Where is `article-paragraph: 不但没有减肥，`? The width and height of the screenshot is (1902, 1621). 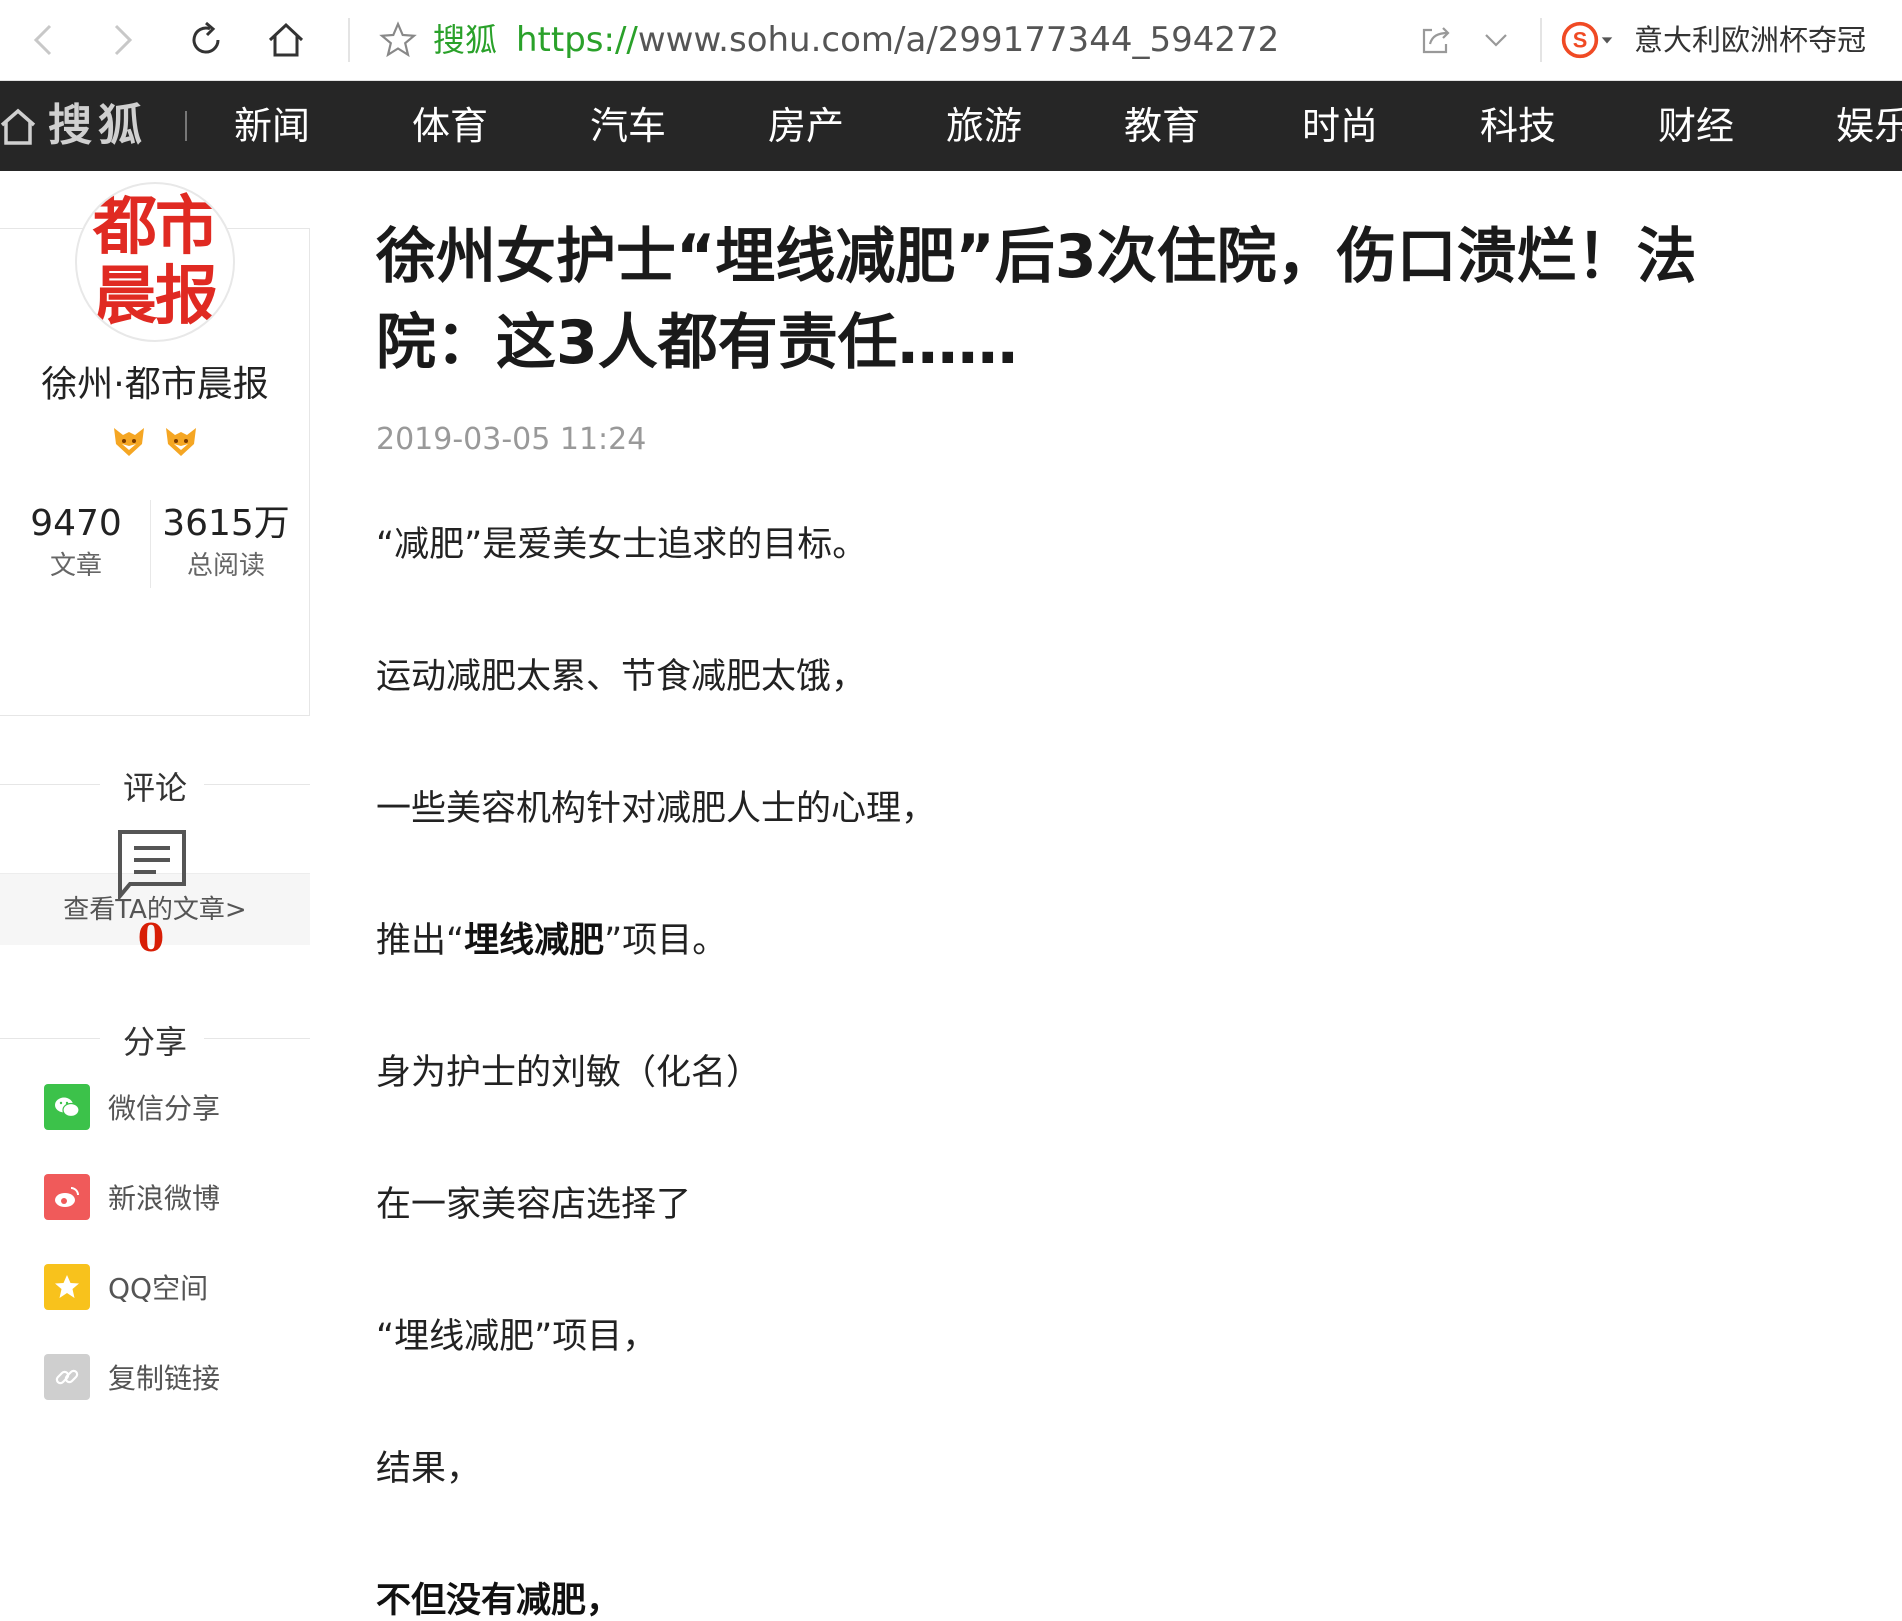 article-paragraph: 不但没有减肥， is located at coordinates (498, 1598).